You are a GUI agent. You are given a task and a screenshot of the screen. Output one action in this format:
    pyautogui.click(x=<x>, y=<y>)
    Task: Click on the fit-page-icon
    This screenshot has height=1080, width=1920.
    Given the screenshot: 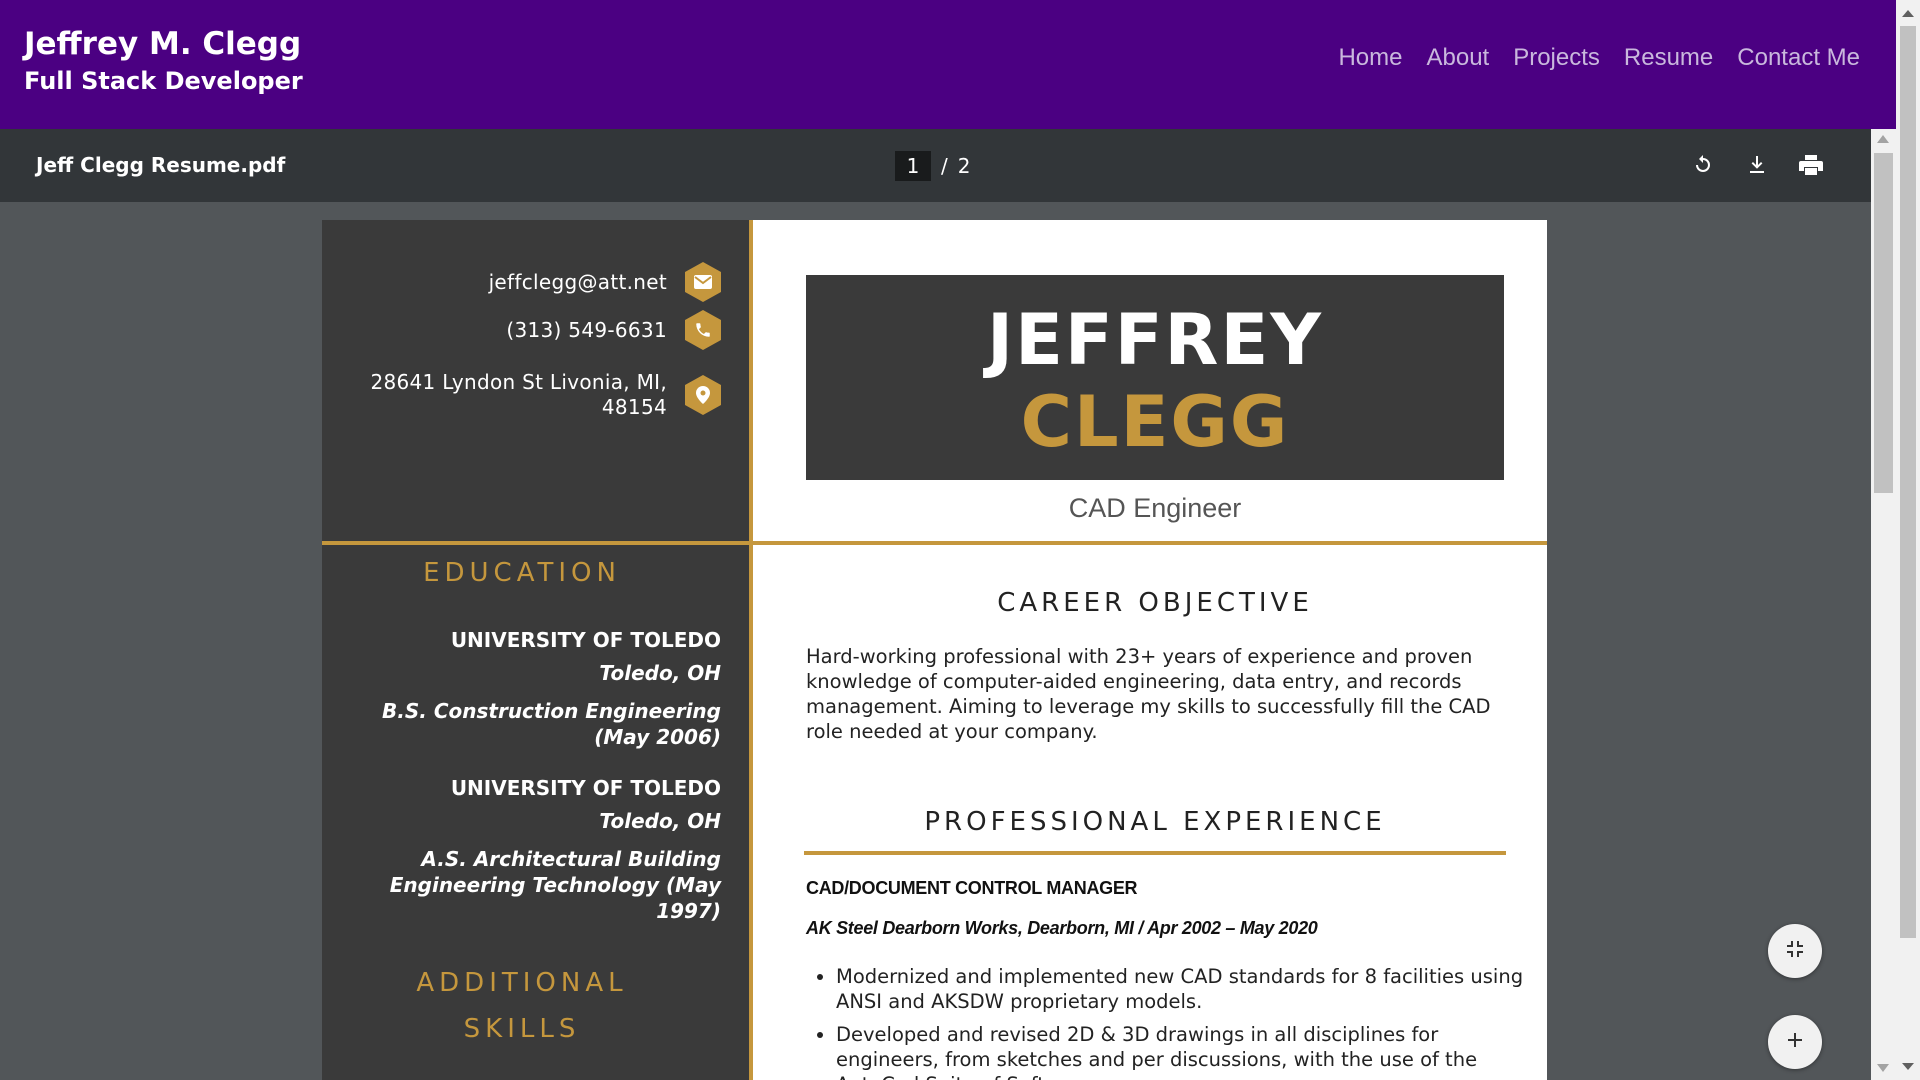 What is the action you would take?
    pyautogui.click(x=1795, y=951)
    